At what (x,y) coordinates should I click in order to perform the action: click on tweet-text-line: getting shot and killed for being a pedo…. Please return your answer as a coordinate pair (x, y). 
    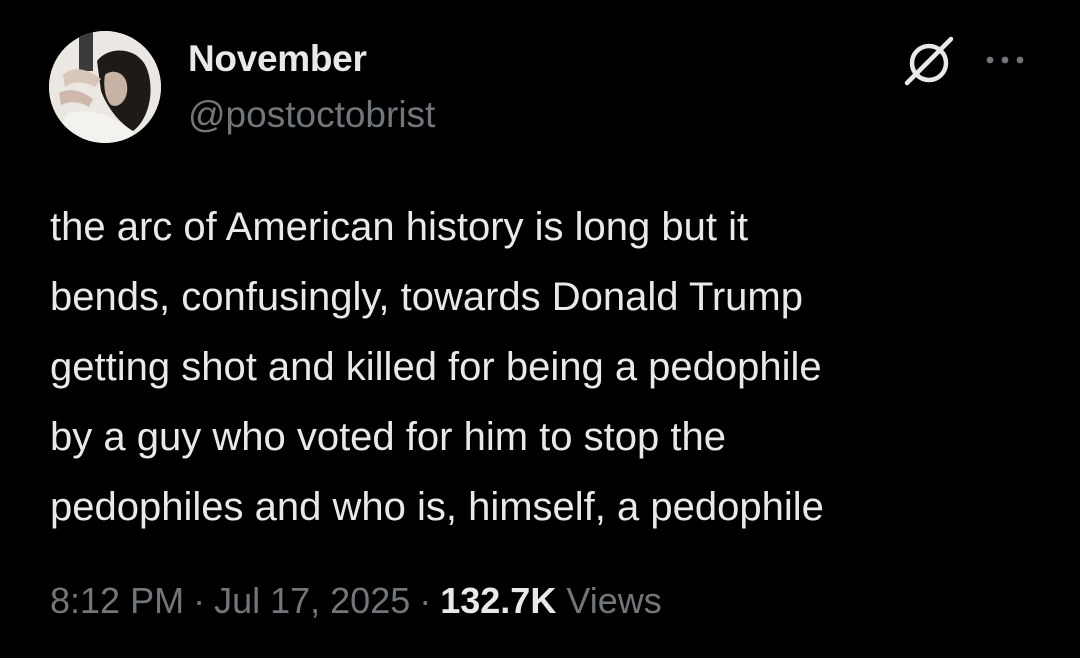
    Looking at the image, I should click on (436, 367).